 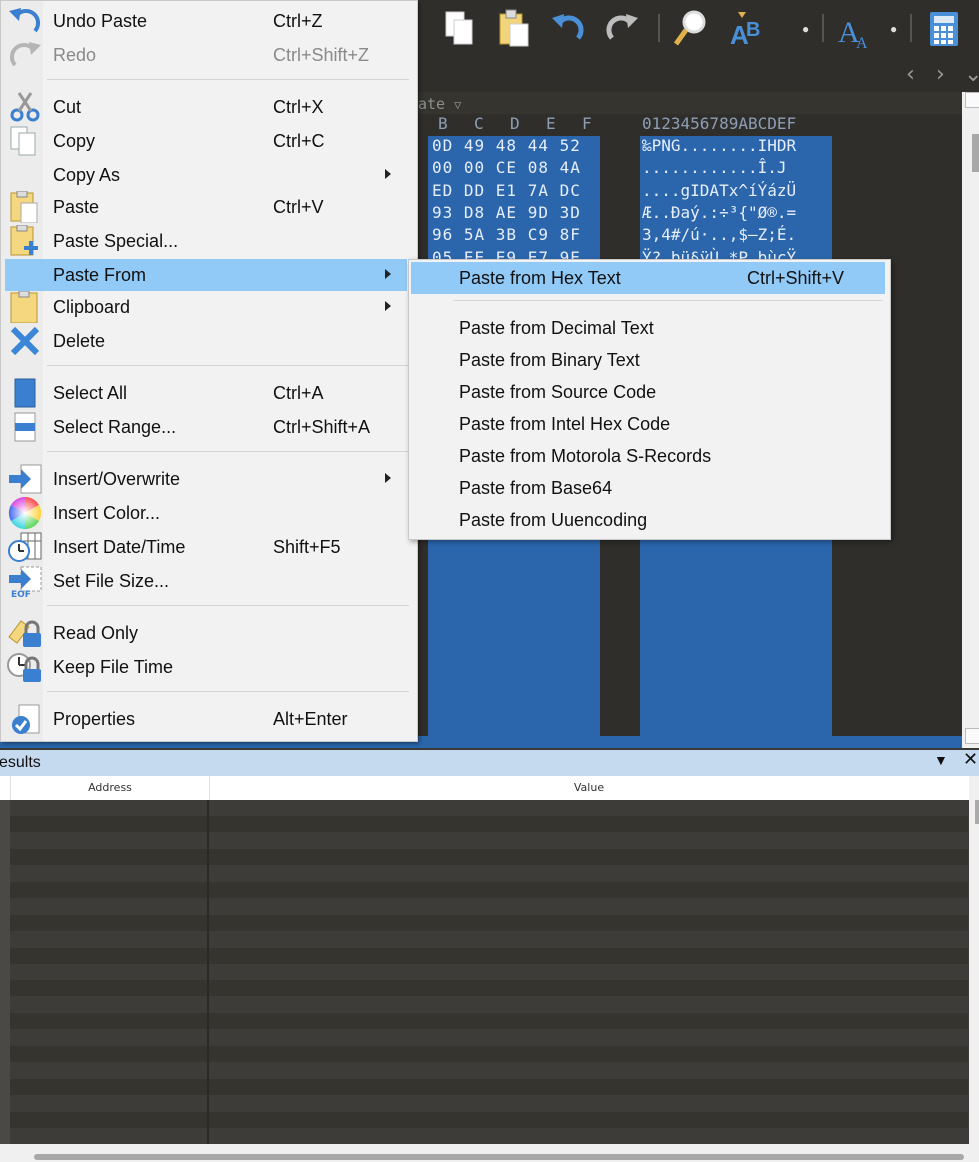 I want to click on submenu-item-paste-from-decimal-text: Paste from Decimal Text, so click(x=648, y=328).